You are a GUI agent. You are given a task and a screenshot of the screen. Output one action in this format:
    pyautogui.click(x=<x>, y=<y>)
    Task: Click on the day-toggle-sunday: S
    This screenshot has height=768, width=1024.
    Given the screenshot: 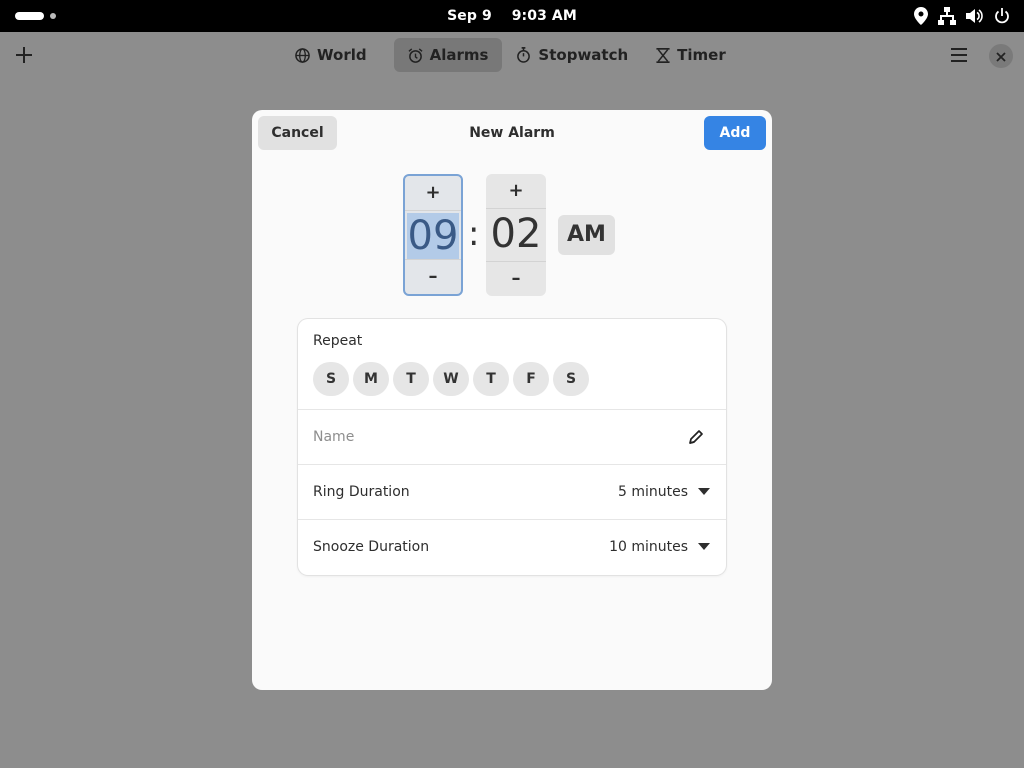 What is the action you would take?
    pyautogui.click(x=331, y=379)
    